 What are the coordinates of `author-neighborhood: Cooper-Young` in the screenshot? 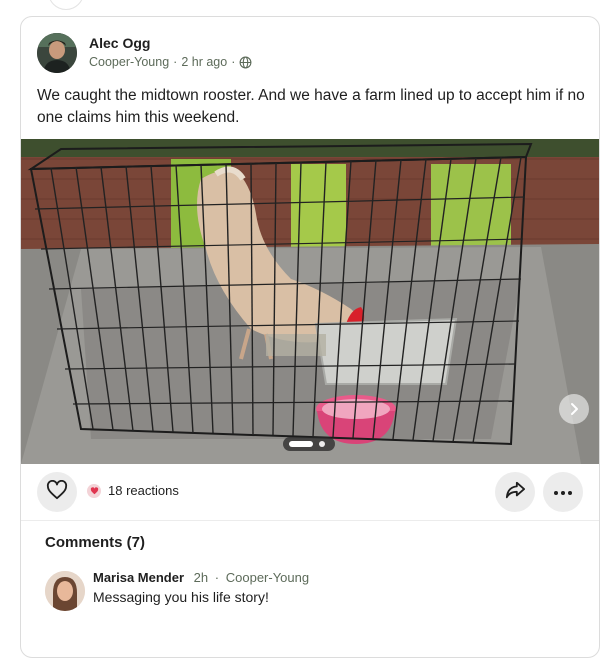 It's located at (129, 62).